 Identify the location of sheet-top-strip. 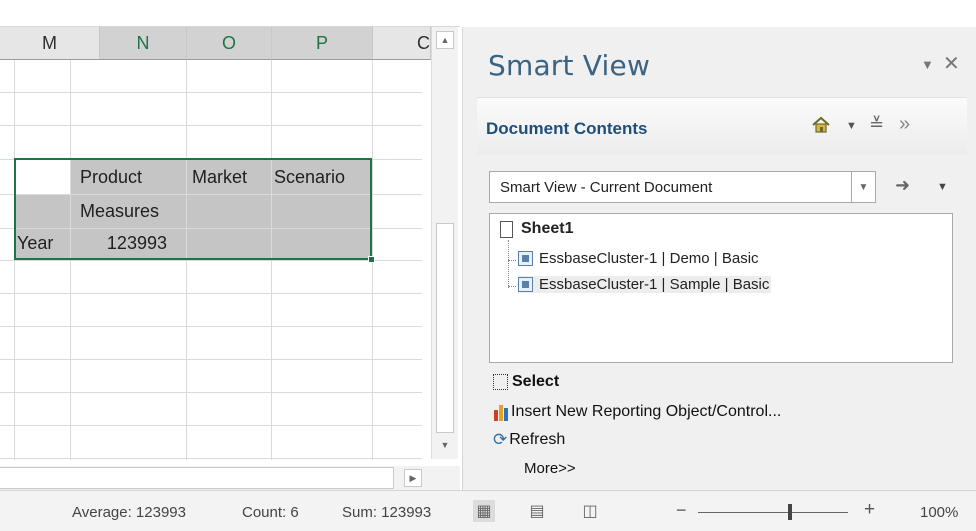
(230, 13).